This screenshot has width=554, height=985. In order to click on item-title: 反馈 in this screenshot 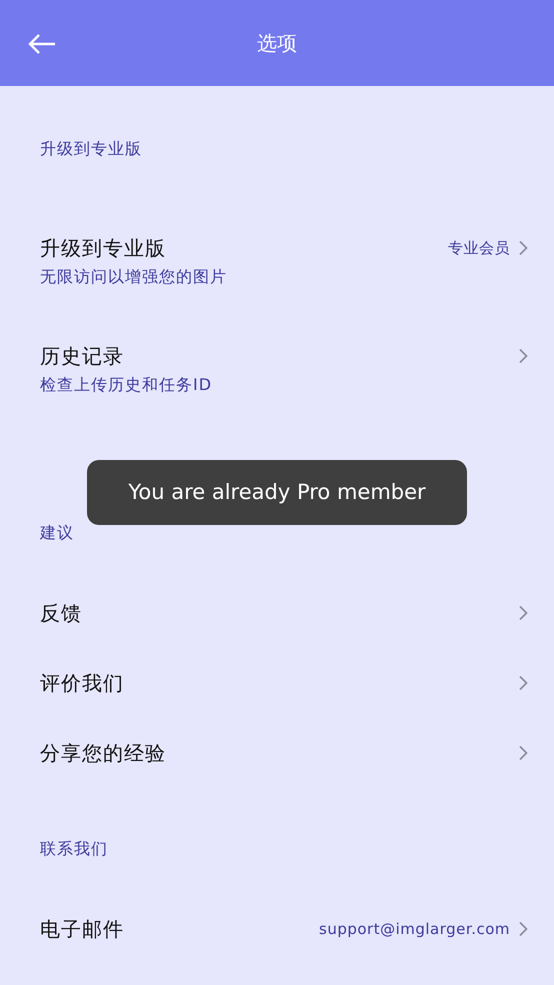, I will do `click(61, 613)`.